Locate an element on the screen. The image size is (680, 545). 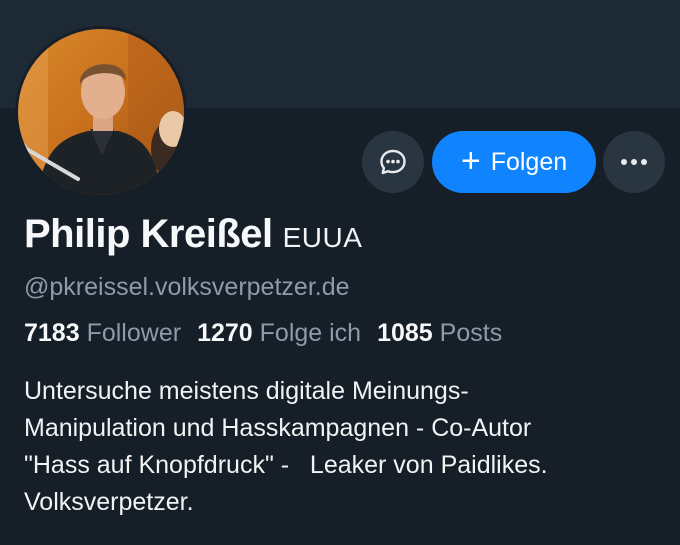
follow-button: + Folgen is located at coordinates (514, 162).